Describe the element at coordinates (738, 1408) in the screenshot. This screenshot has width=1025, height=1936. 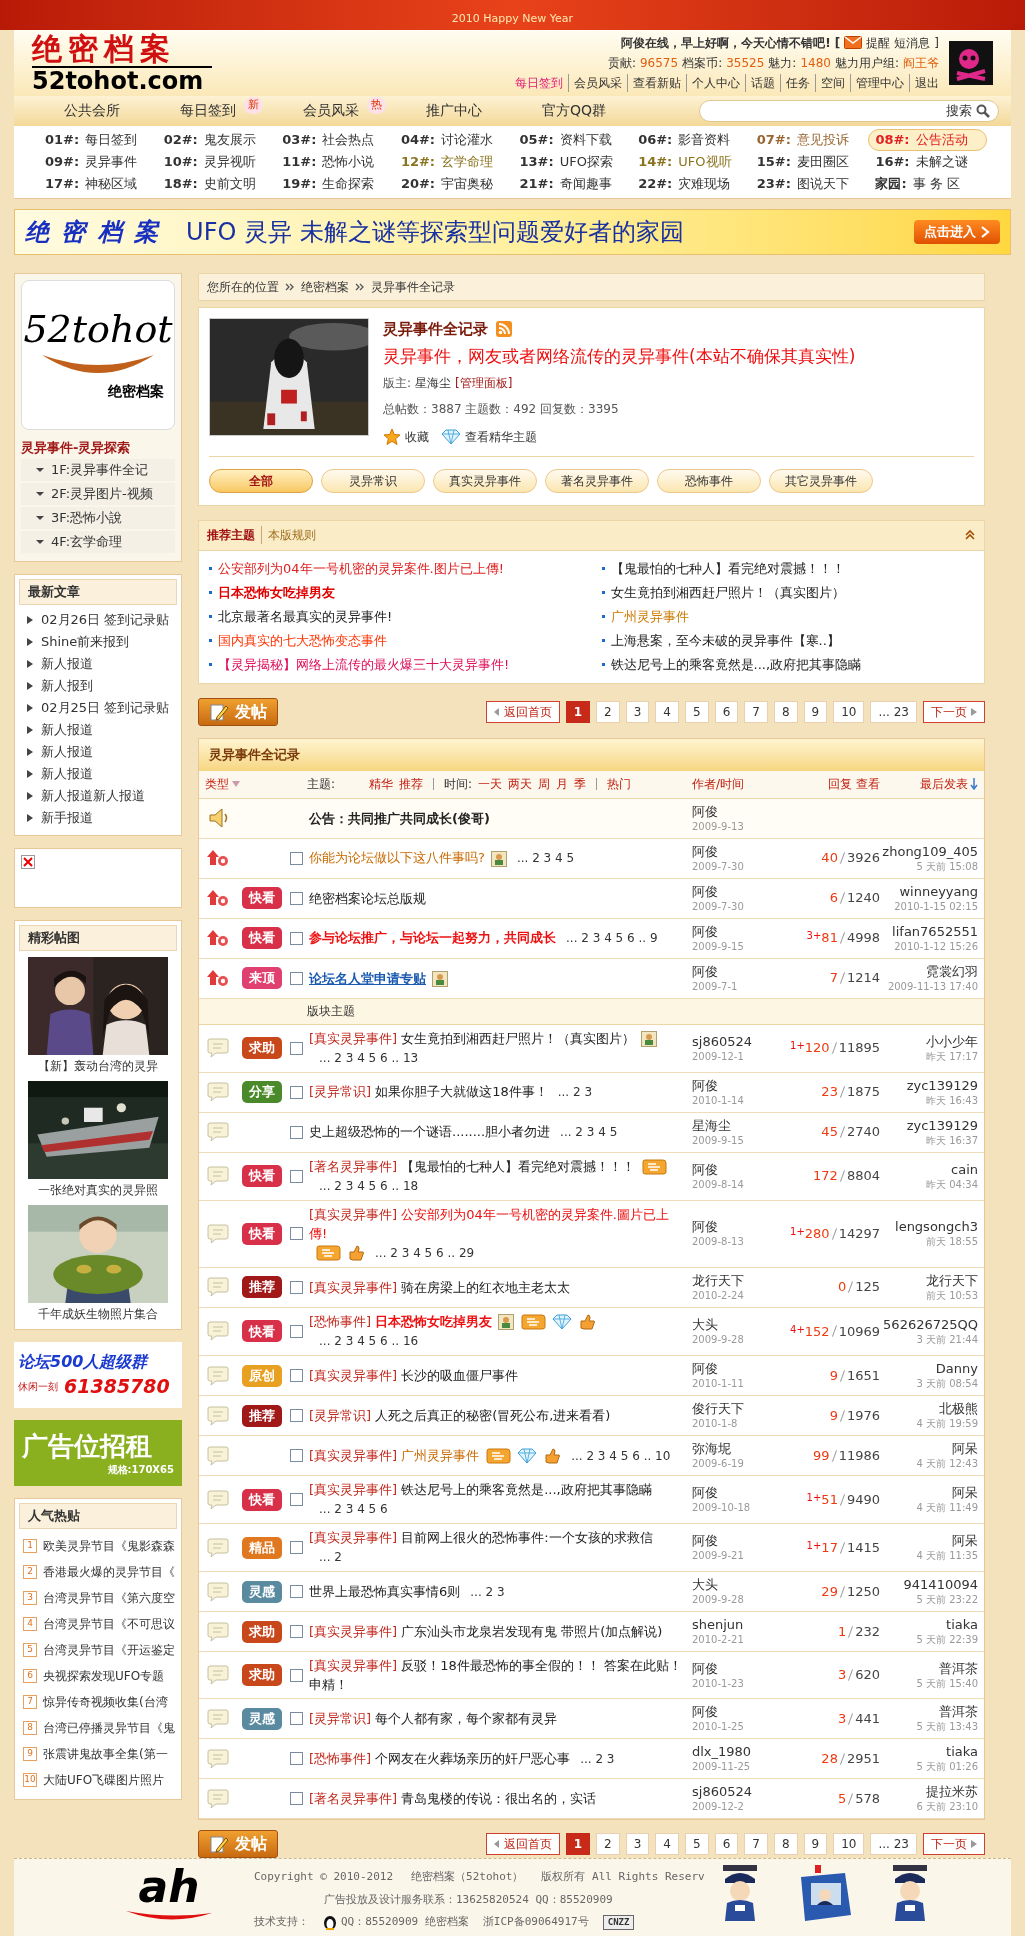
I see `author-link: 俊行天下` at that location.